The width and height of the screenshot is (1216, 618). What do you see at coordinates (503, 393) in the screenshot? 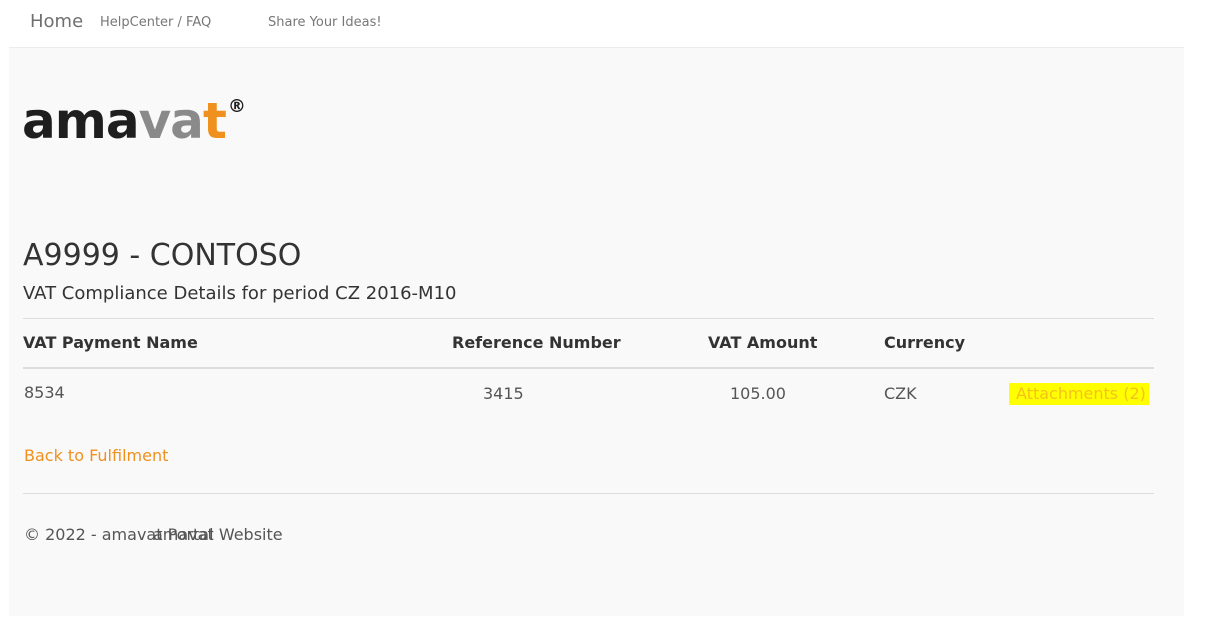
I see `cell-reference-number: 3415` at bounding box center [503, 393].